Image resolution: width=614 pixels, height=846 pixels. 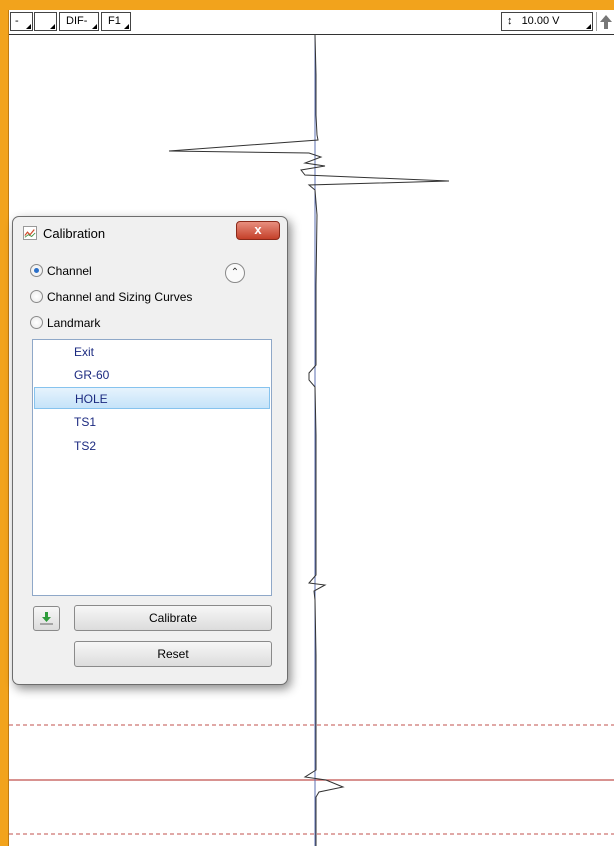 What do you see at coordinates (84, 352) in the screenshot?
I see `list-item-label: Exit` at bounding box center [84, 352].